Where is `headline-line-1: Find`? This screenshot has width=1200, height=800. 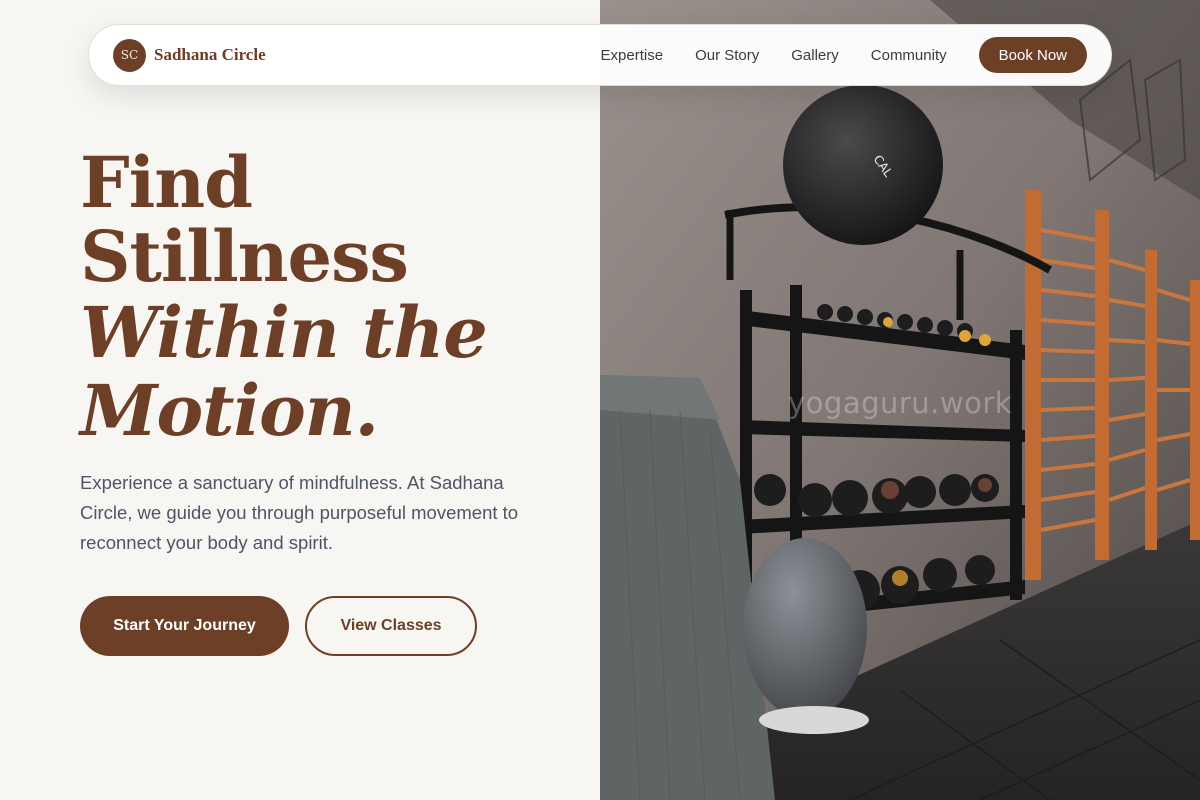 headline-line-1: Find is located at coordinates (166, 182).